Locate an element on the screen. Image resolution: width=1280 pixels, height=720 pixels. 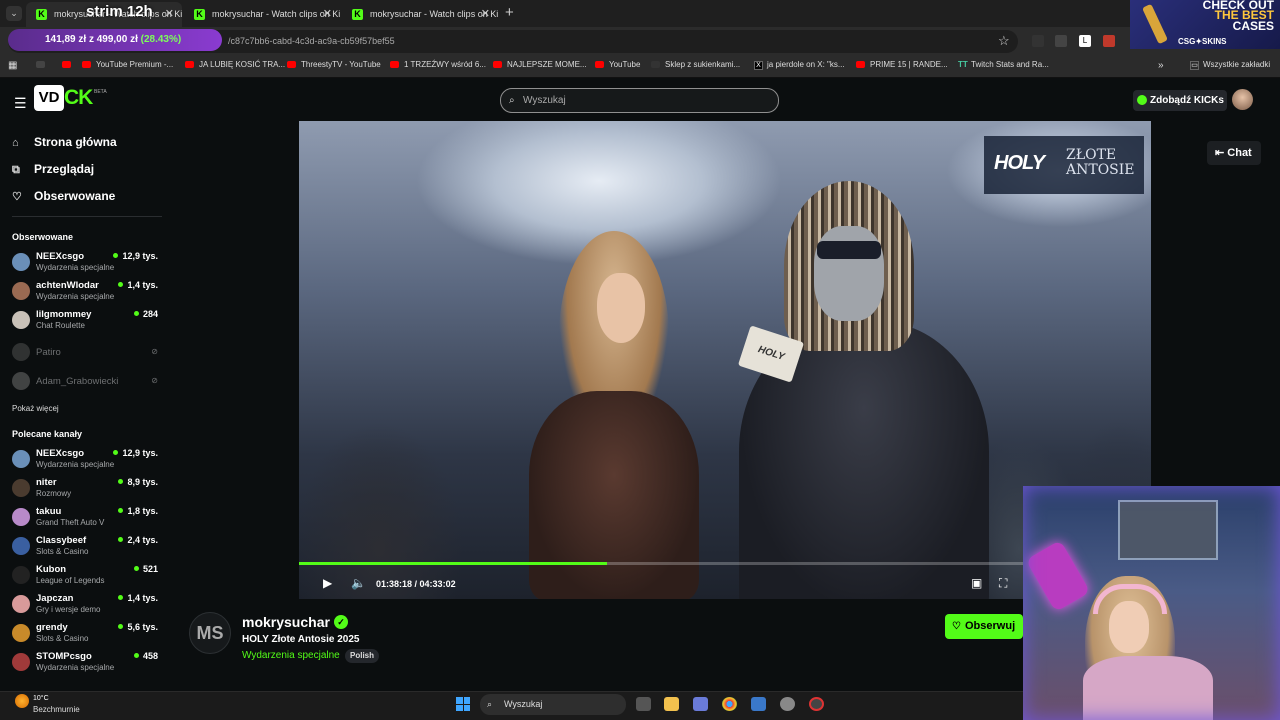
browser-tab-2: K mokrysuchar - Watch clips on Kick ✕ is located at coordinates (262, 14).